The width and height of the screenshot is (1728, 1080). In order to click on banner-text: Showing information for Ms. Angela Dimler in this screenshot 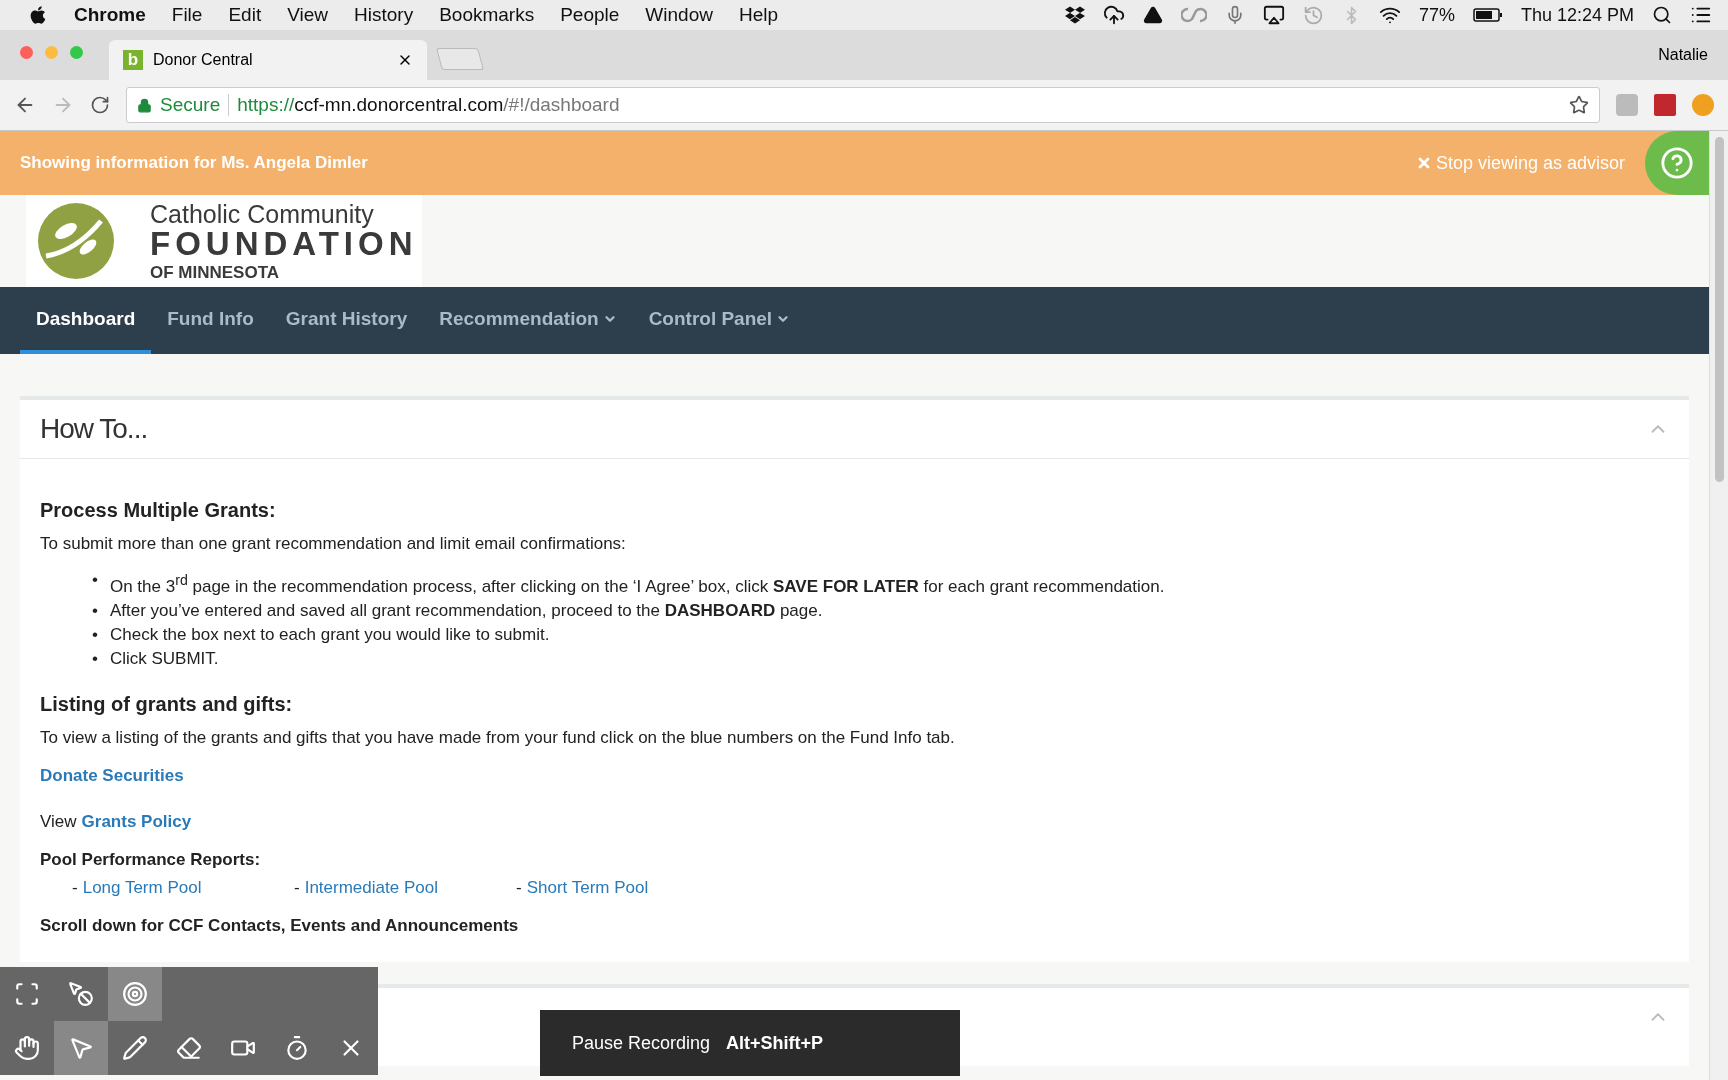, I will do `click(194, 163)`.